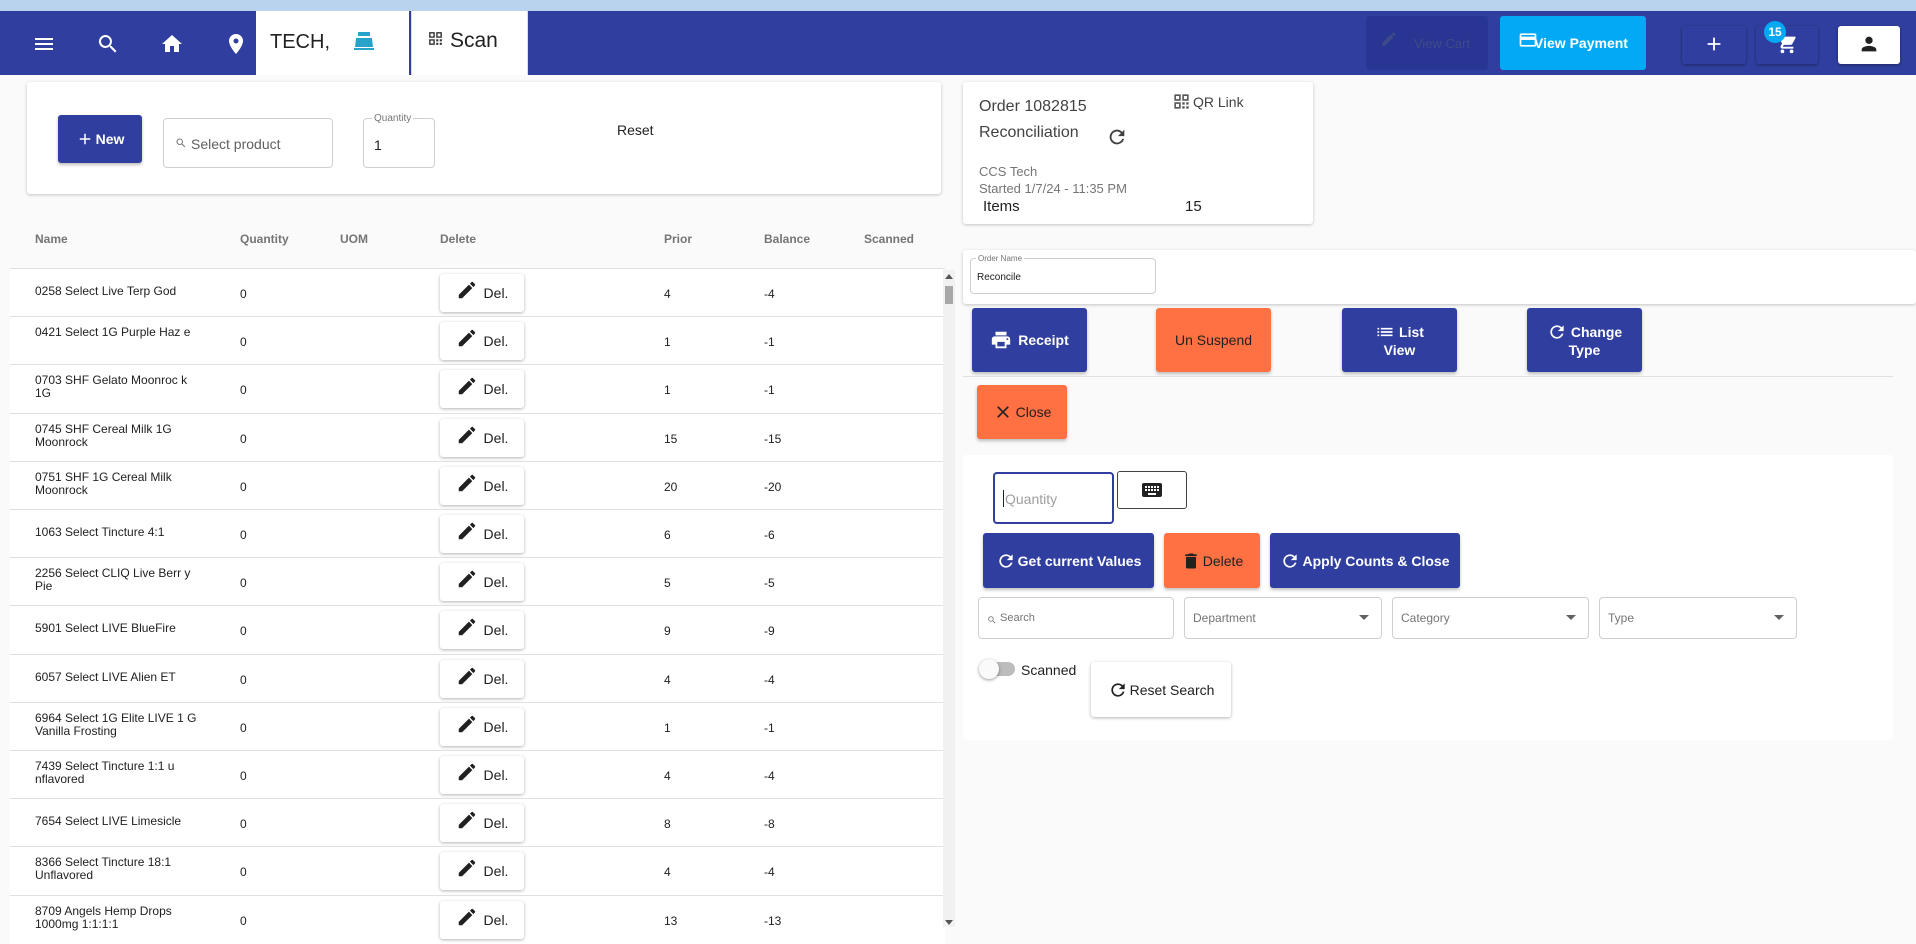 Image resolution: width=1916 pixels, height=944 pixels. Describe the element at coordinates (769, 390) in the screenshot. I see `row-balance: -1` at that location.